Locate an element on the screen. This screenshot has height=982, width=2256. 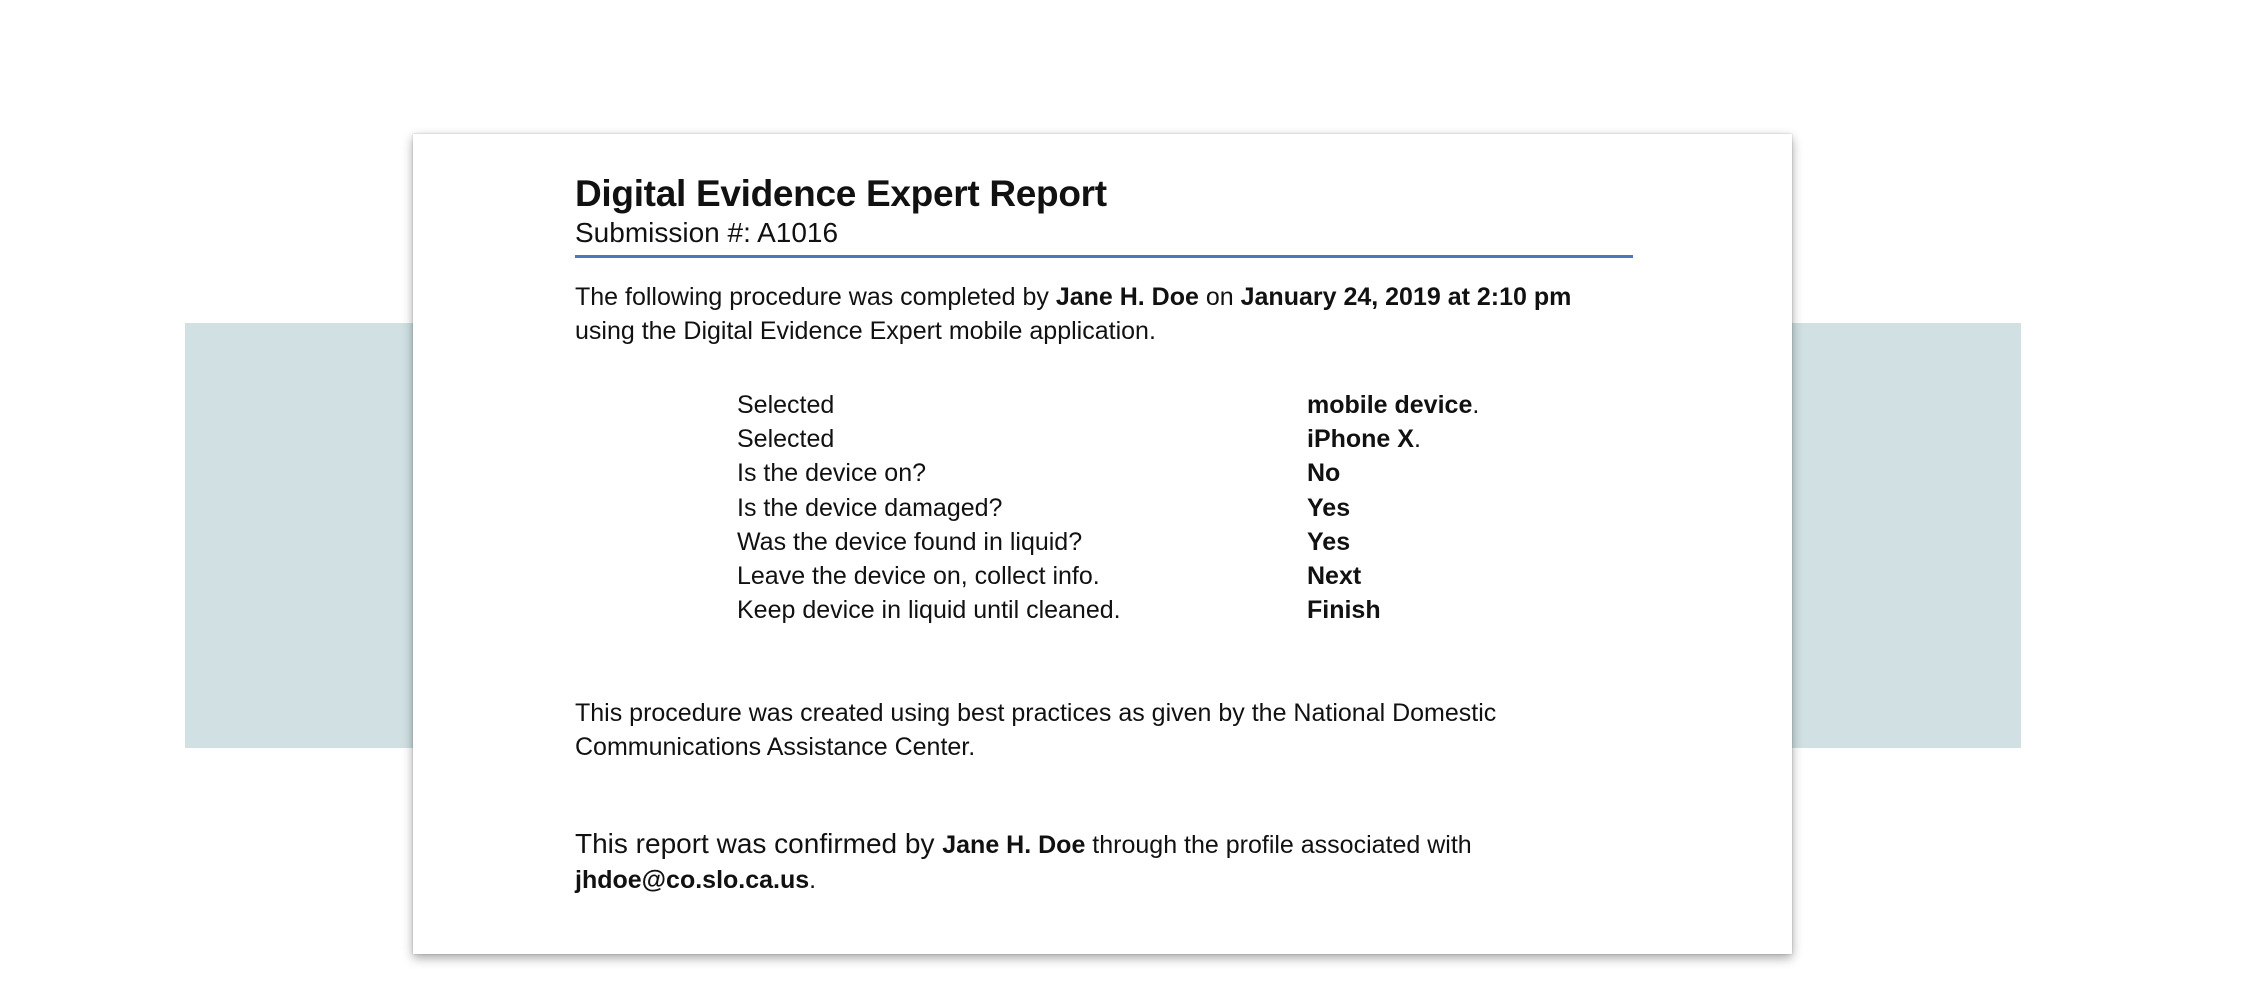
confirmation-text-3: . is located at coordinates (813, 880).